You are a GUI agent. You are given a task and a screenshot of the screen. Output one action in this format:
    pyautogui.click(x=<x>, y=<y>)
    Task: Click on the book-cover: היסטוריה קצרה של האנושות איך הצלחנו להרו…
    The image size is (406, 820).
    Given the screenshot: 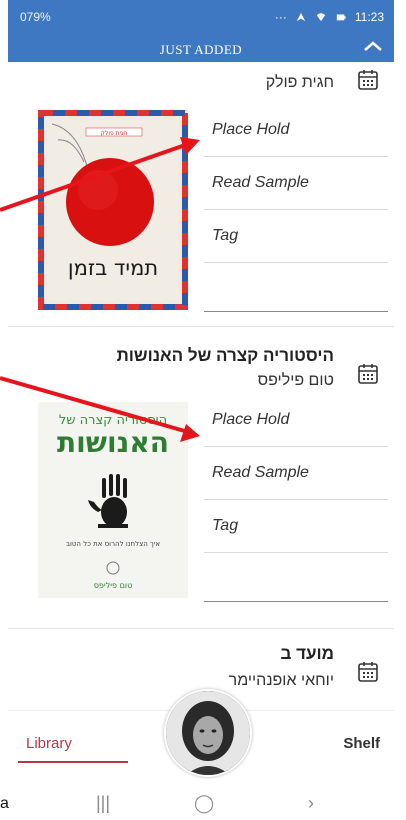 What is the action you would take?
    pyautogui.click(x=113, y=500)
    